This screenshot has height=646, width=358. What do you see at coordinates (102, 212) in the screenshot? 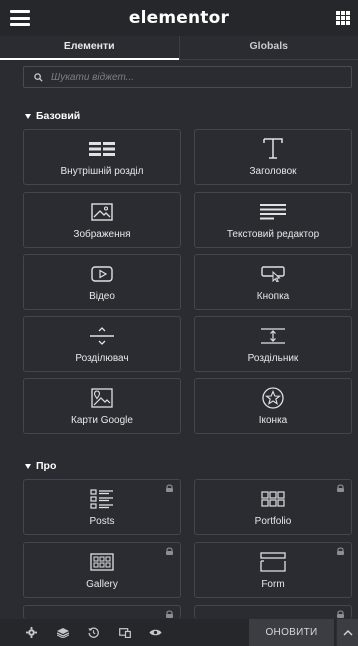
I see `image-icon` at bounding box center [102, 212].